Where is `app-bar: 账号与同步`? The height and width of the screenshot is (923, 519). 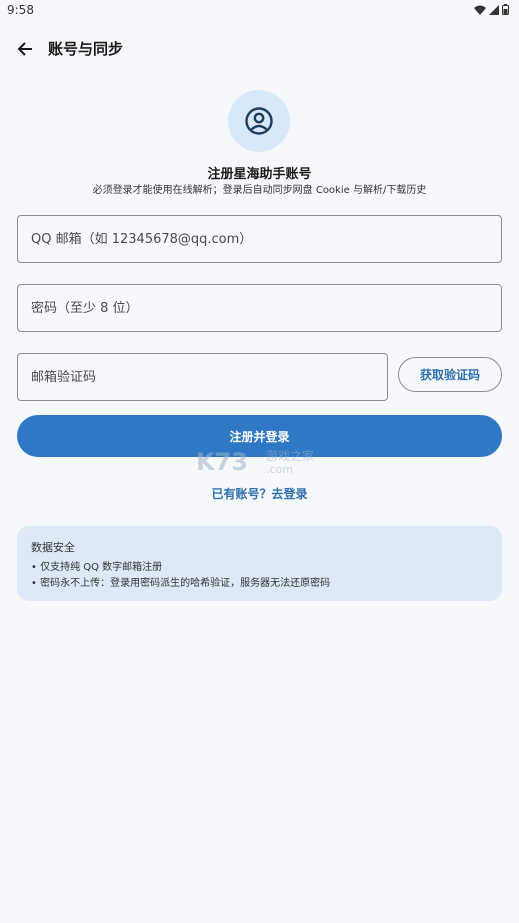 app-bar: 账号与同步 is located at coordinates (259, 49).